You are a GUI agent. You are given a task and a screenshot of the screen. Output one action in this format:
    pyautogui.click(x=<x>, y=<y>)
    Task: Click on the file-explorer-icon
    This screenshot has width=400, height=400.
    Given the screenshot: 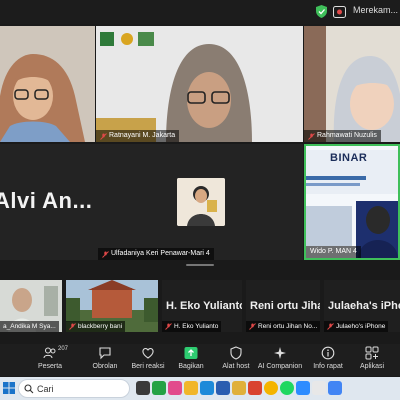 What is the action you would take?
    pyautogui.click(x=239, y=388)
    